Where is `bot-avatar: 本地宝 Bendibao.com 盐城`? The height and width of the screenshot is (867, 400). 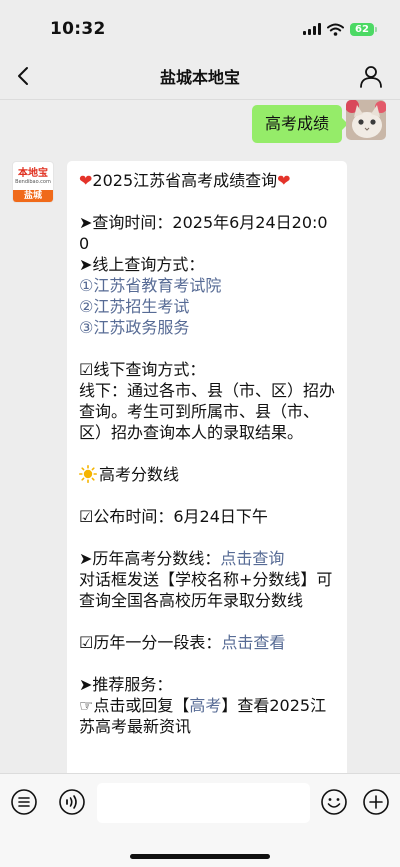
bot-avatar: 本地宝 Bendibao.com 盐城 is located at coordinates (33, 182).